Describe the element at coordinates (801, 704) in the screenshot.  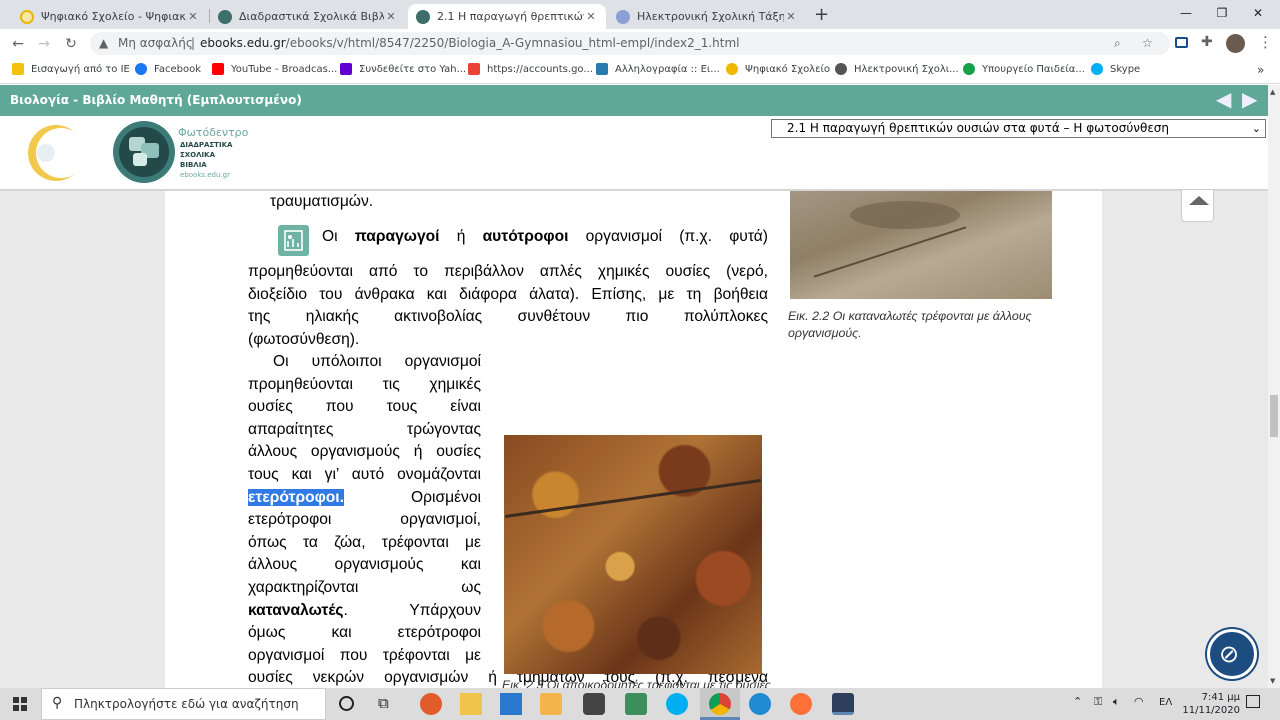
I see `firefox-icon` at that location.